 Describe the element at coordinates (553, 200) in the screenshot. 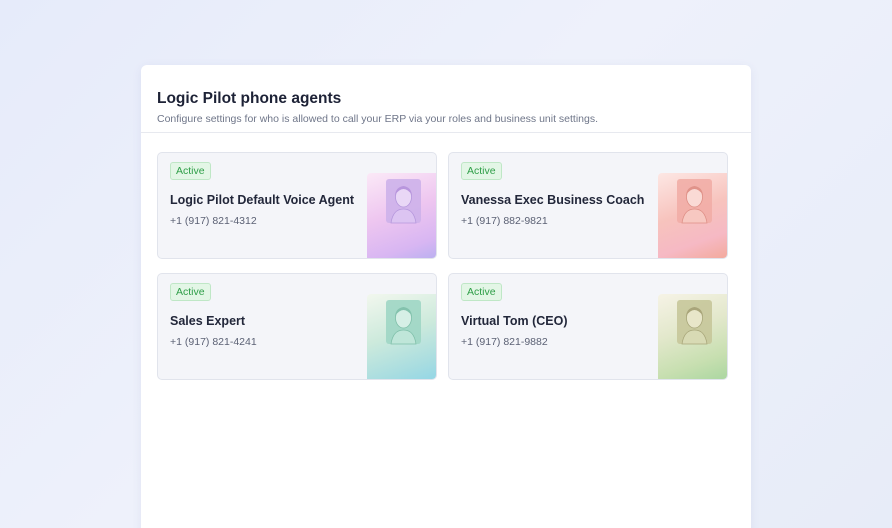

I see `agent-name: Vanessa Exec Business Coach` at that location.